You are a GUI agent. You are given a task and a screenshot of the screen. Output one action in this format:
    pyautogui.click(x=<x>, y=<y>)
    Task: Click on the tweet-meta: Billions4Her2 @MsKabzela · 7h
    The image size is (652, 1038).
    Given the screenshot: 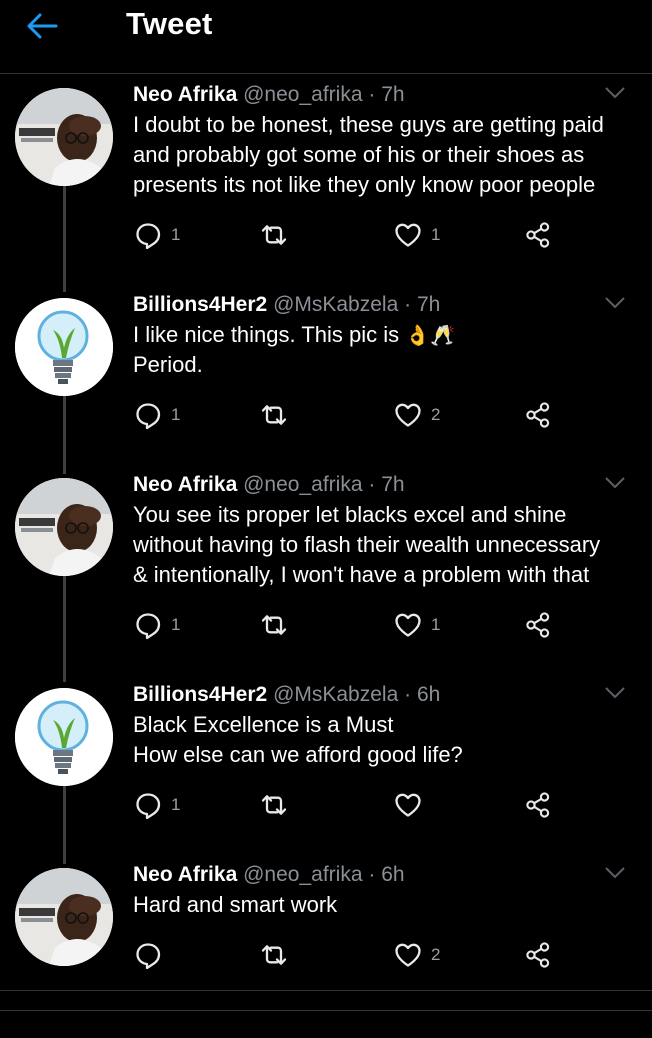 What is the action you would take?
    pyautogui.click(x=383, y=305)
    